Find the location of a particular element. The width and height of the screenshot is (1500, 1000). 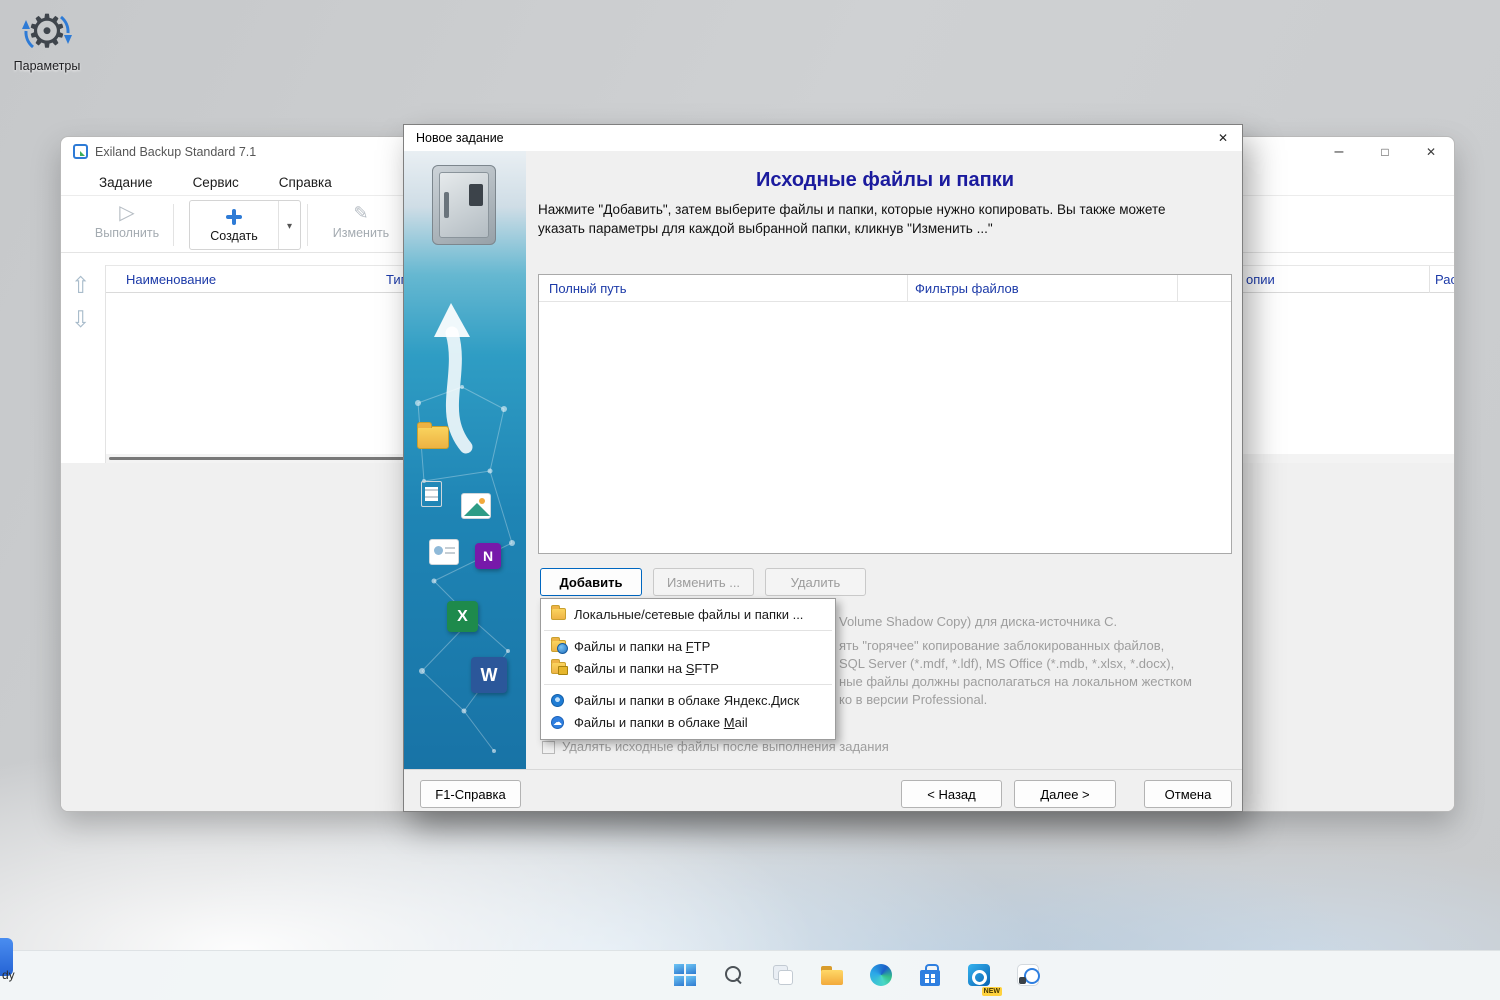

store-button is located at coordinates (930, 975).